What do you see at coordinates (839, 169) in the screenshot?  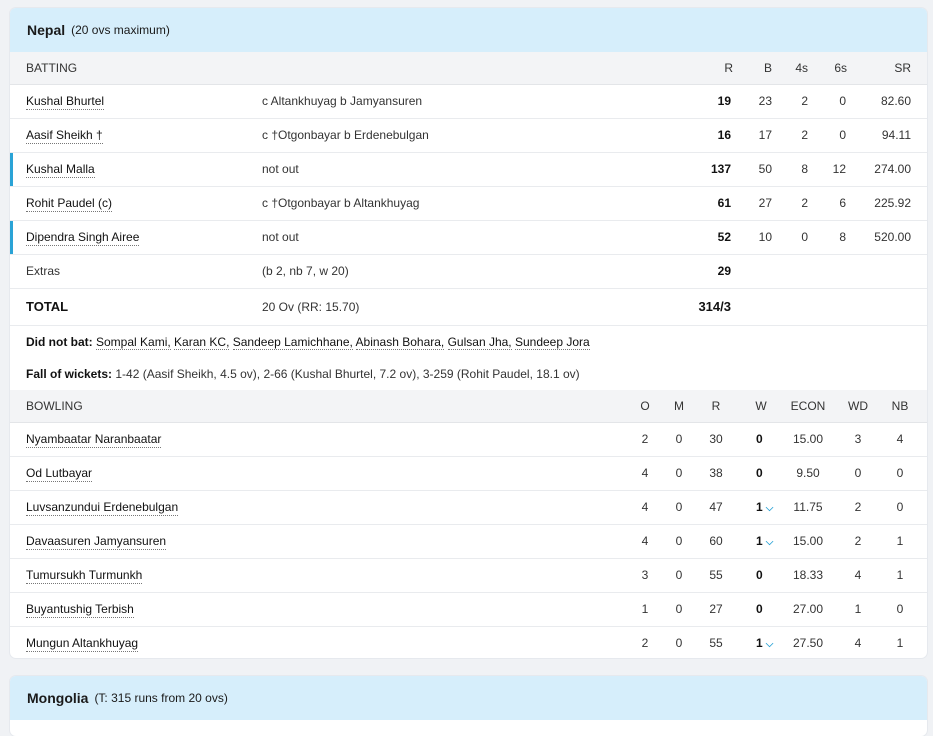 I see `batter-sixes: 12` at bounding box center [839, 169].